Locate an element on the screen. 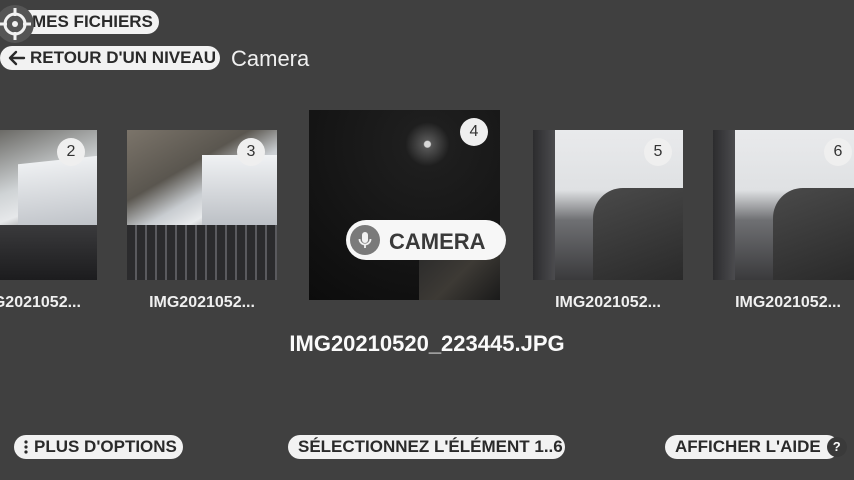 Image resolution: width=854 pixels, height=480 pixels. thumbnail-number: 2 is located at coordinates (71, 152).